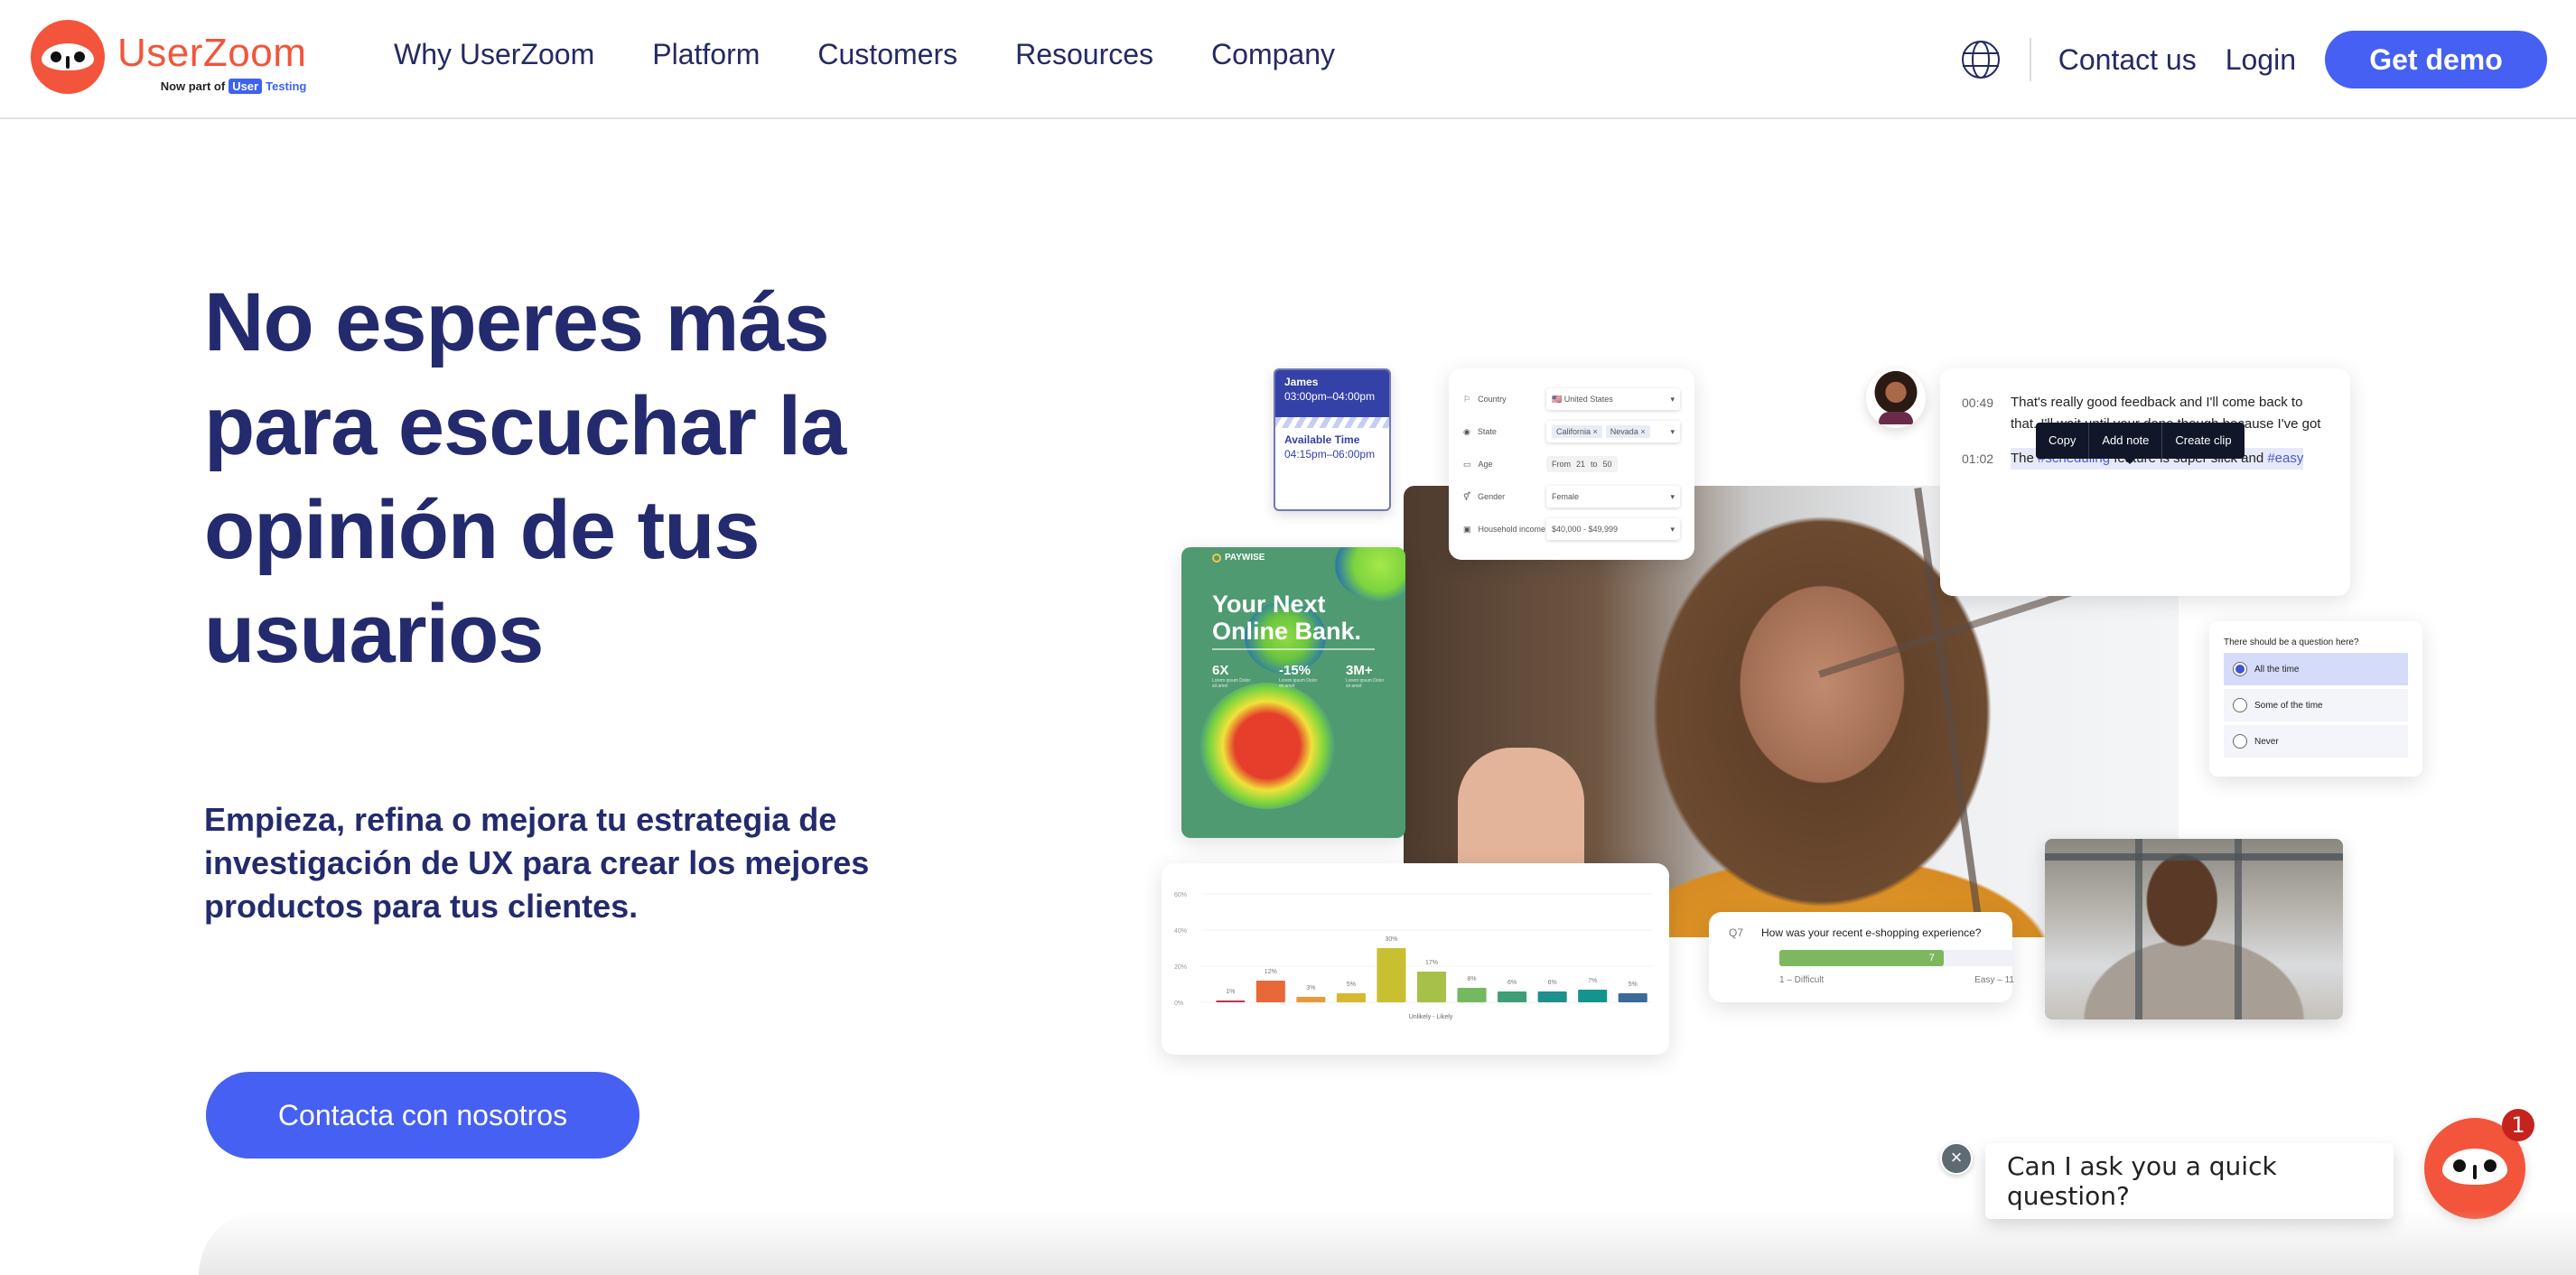 The image size is (2576, 1275). Describe the element at coordinates (1492, 497) in the screenshot. I see `filter-label: Gender` at that location.